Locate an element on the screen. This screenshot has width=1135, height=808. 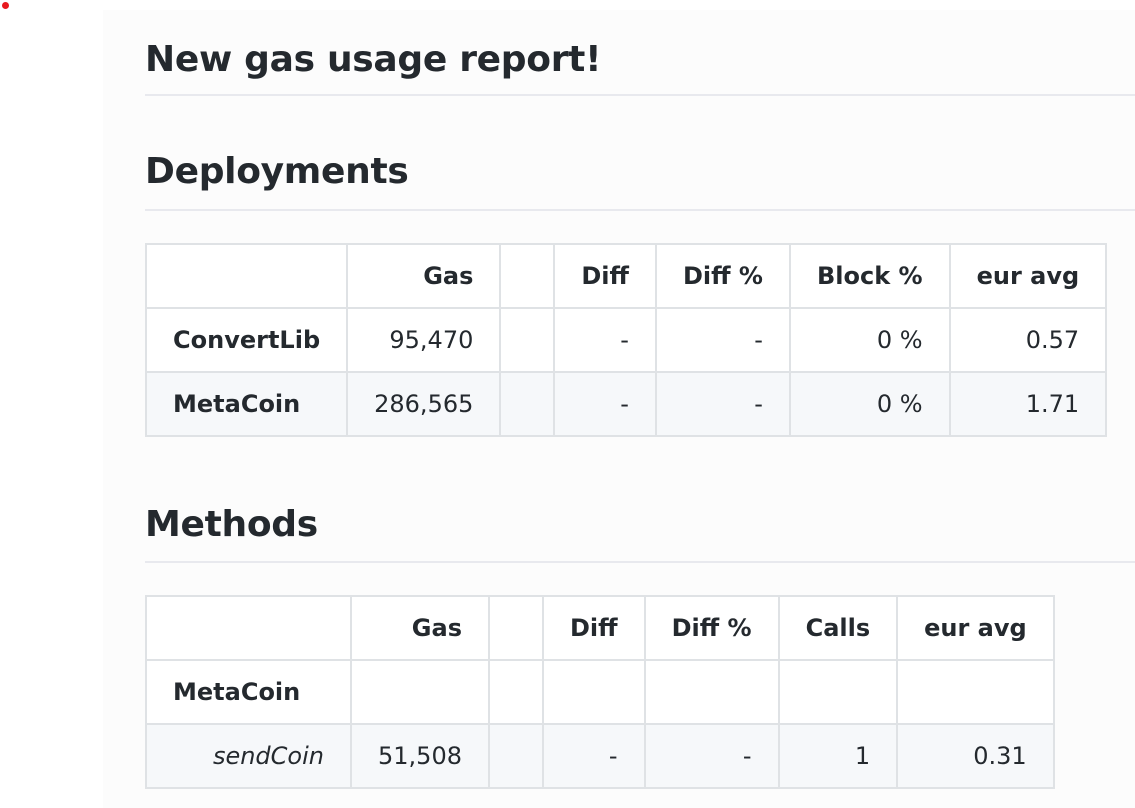
column-header-block-pct: Block % is located at coordinates (869, 276).